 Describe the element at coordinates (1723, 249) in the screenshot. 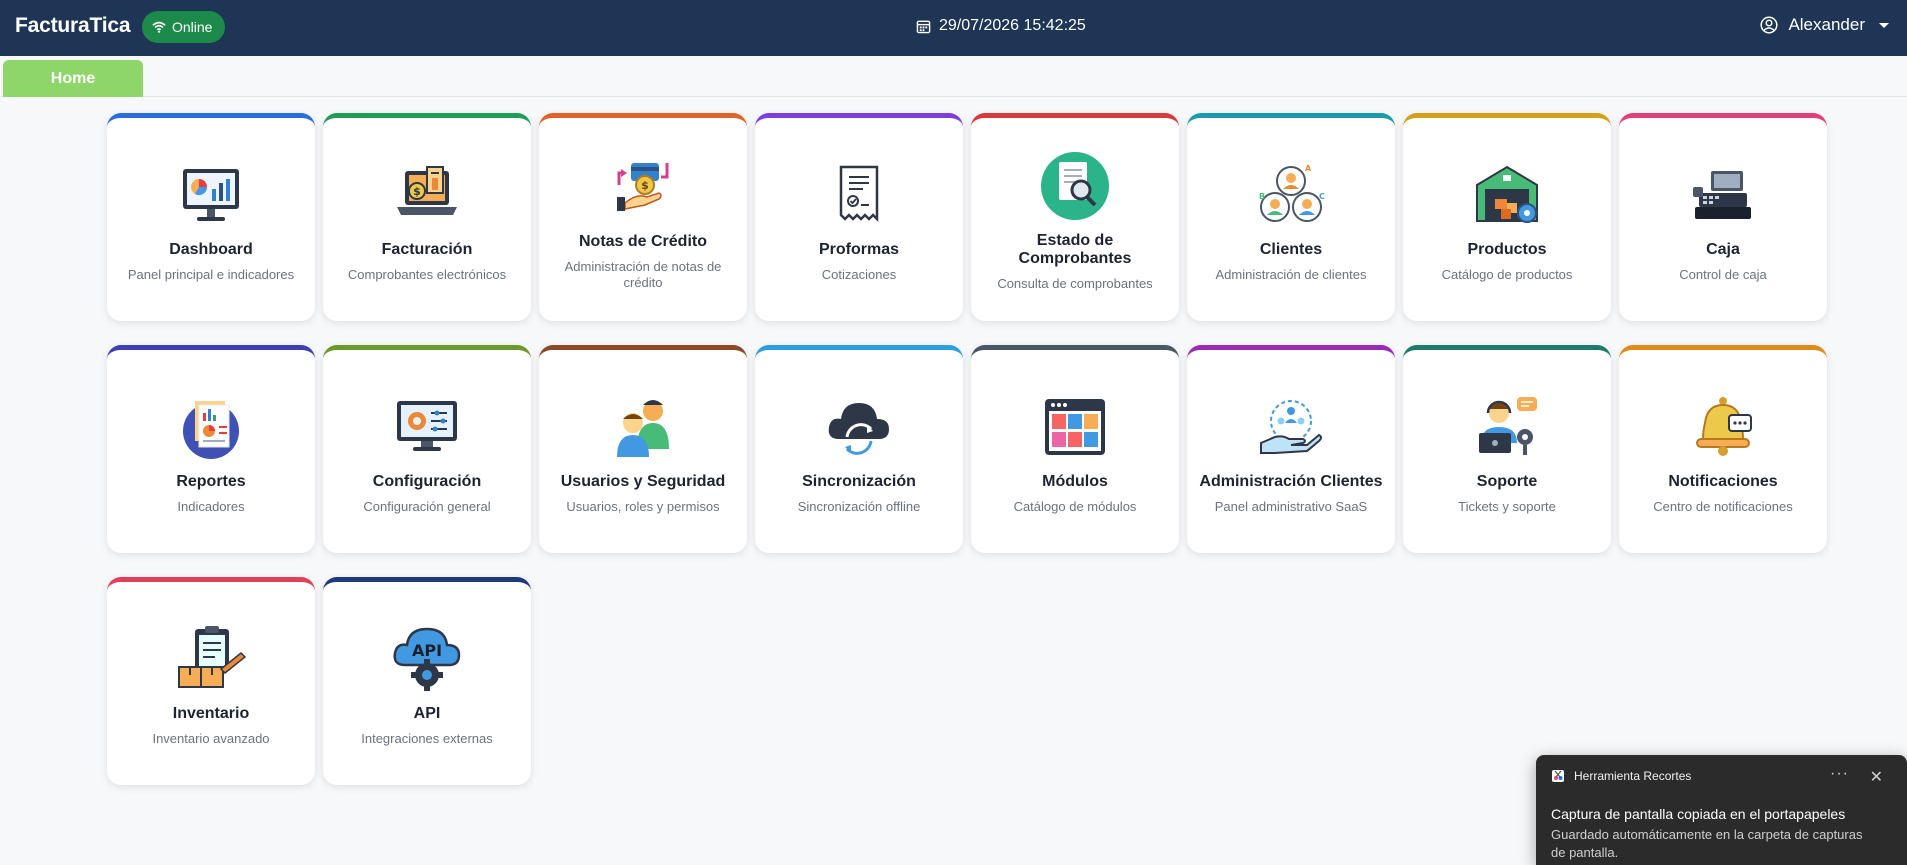

I see `module-title: Caja` at that location.